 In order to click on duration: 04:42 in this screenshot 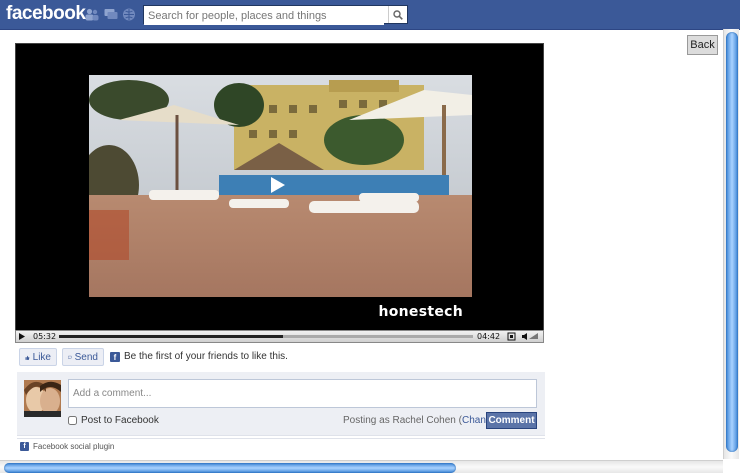, I will do `click(489, 336)`.